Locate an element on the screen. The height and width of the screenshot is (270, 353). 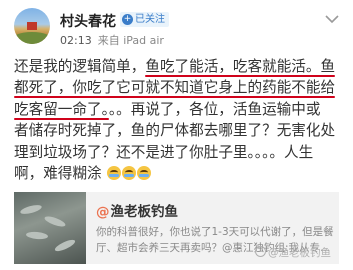
post-source: 来自 iPad air is located at coordinates (130, 40).